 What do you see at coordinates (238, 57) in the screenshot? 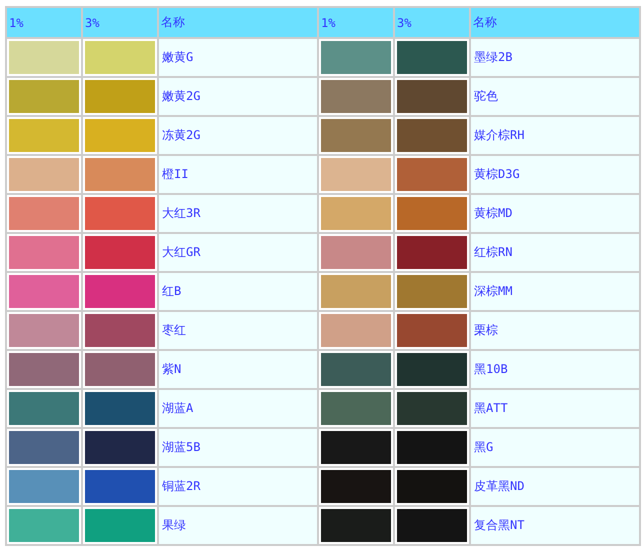
I see `color-name: 嫩黄G` at bounding box center [238, 57].